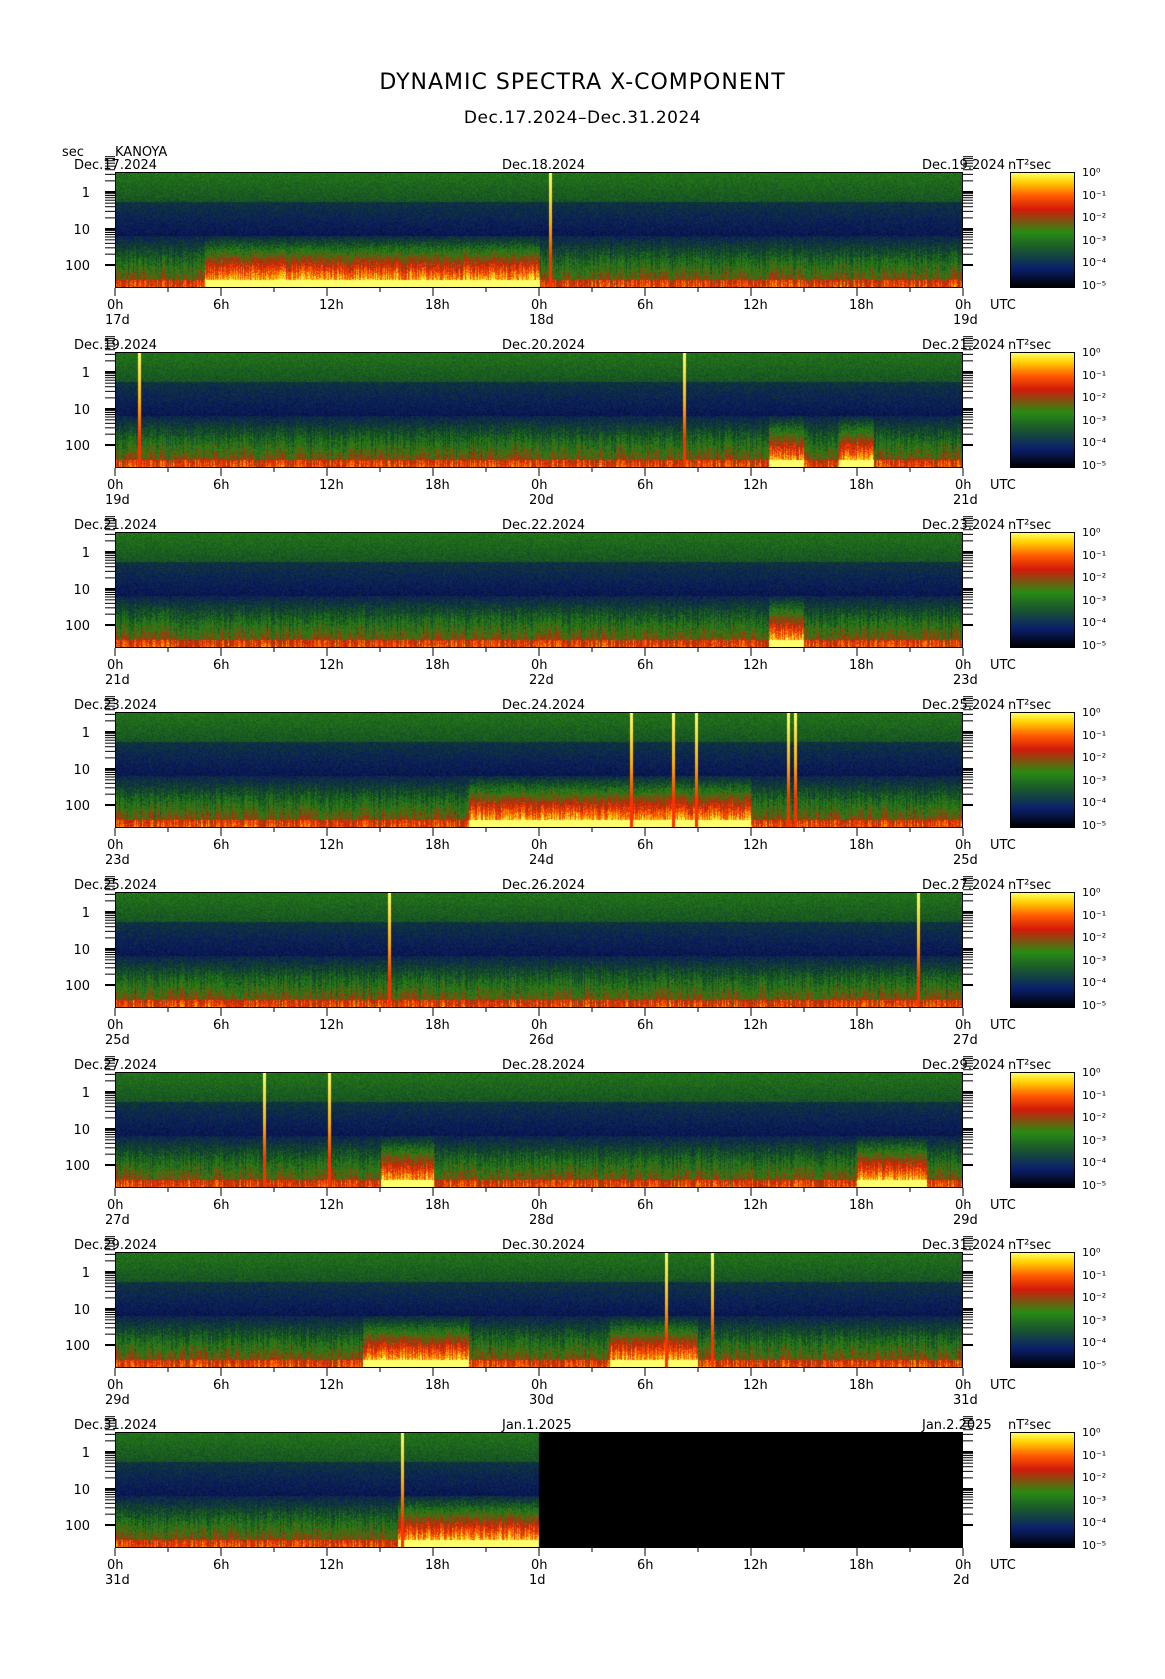  Describe the element at coordinates (541, 320) in the screenshot. I see `day-label: 18d` at that location.